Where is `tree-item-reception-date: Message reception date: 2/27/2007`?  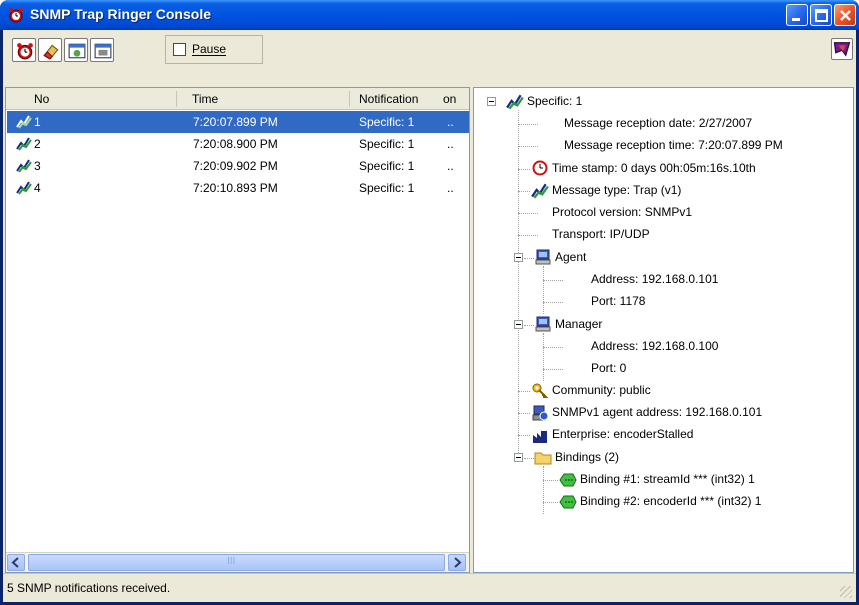 tree-item-reception-date: Message reception date: 2/27/2007 is located at coordinates (658, 123).